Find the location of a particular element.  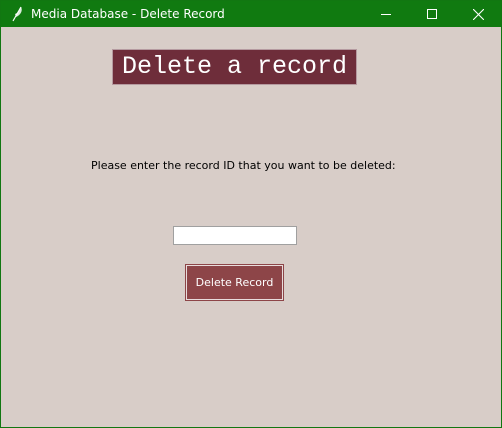

close-icon is located at coordinates (478, 14).